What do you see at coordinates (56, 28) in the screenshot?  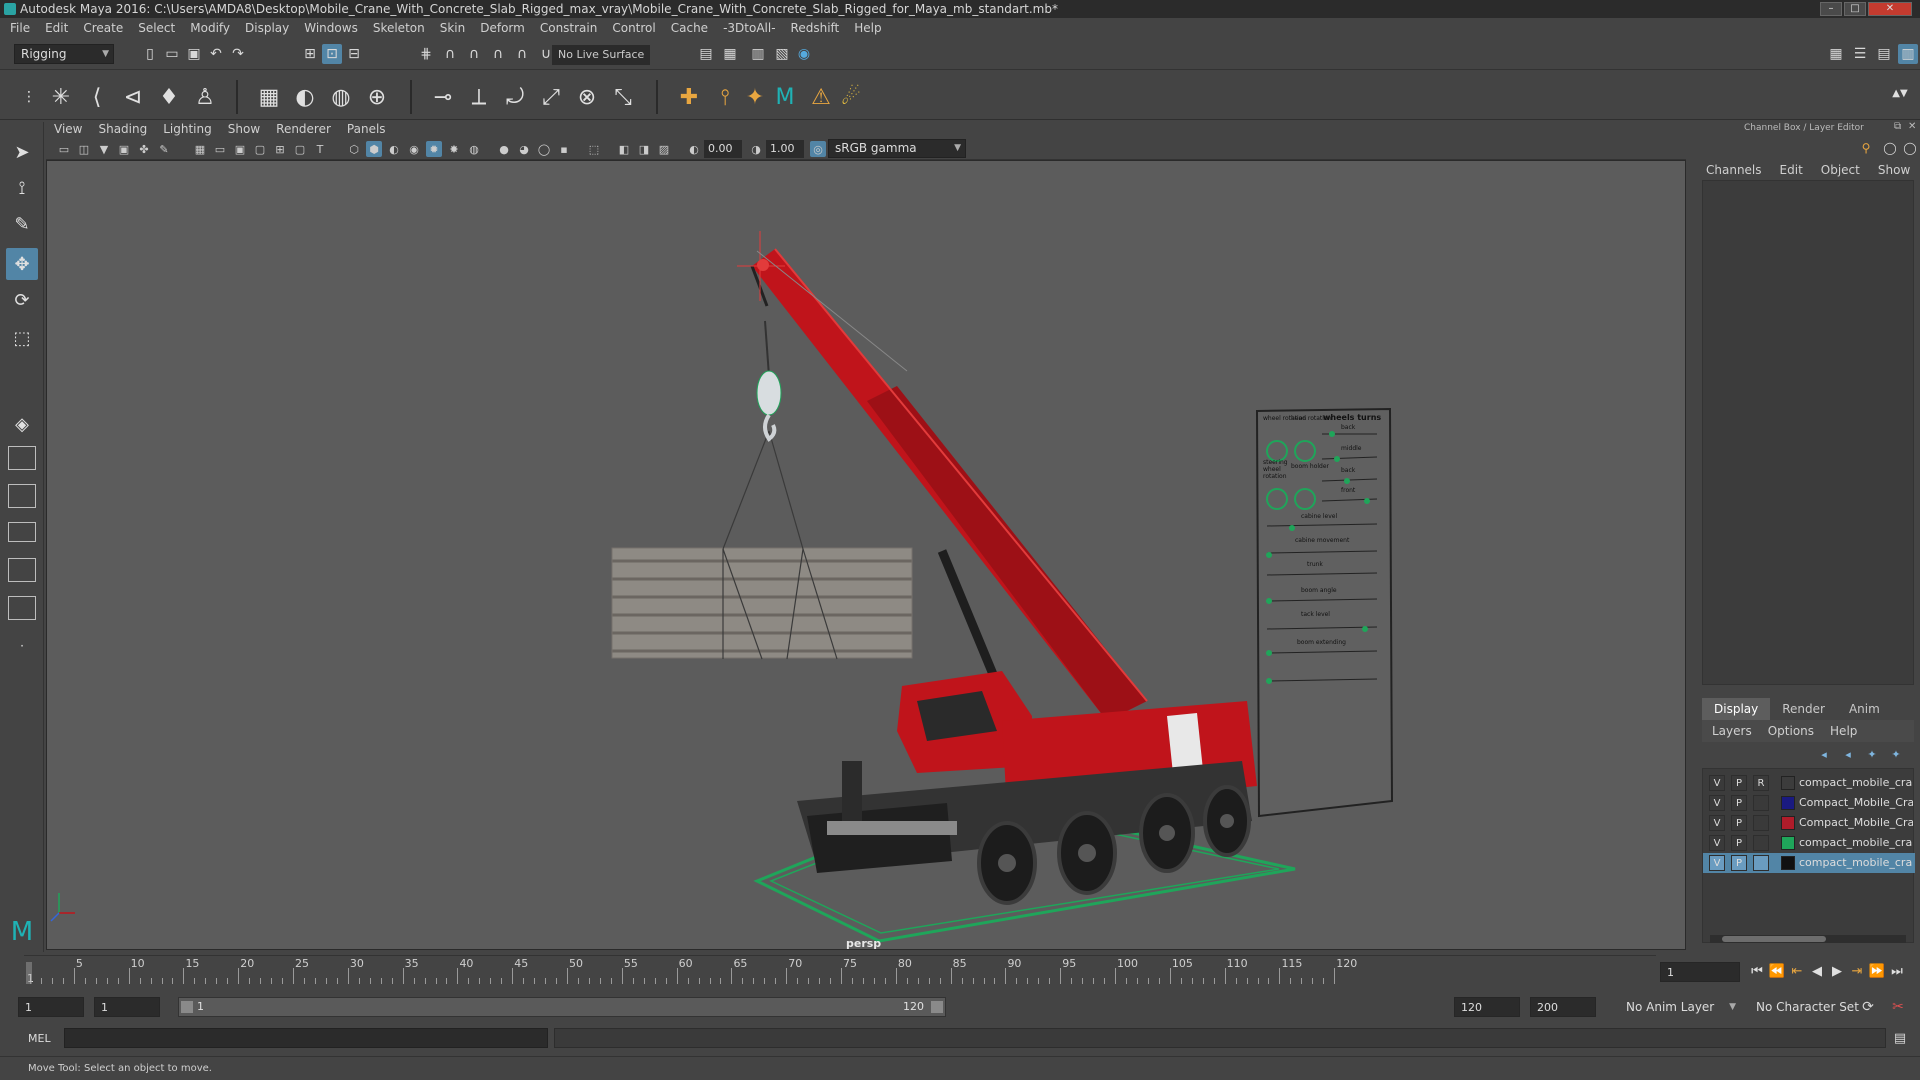 I see `menu-edit: Edit` at bounding box center [56, 28].